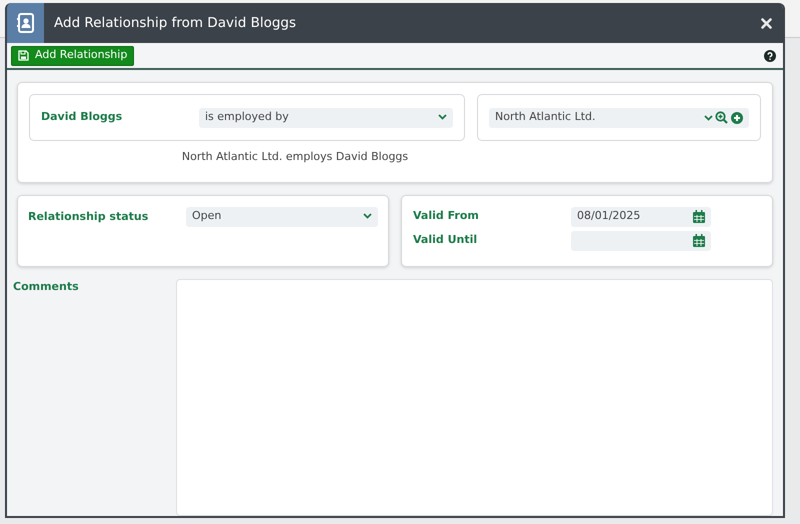 This screenshot has width=800, height=524. What do you see at coordinates (23, 55) in the screenshot?
I see `save-icon` at bounding box center [23, 55].